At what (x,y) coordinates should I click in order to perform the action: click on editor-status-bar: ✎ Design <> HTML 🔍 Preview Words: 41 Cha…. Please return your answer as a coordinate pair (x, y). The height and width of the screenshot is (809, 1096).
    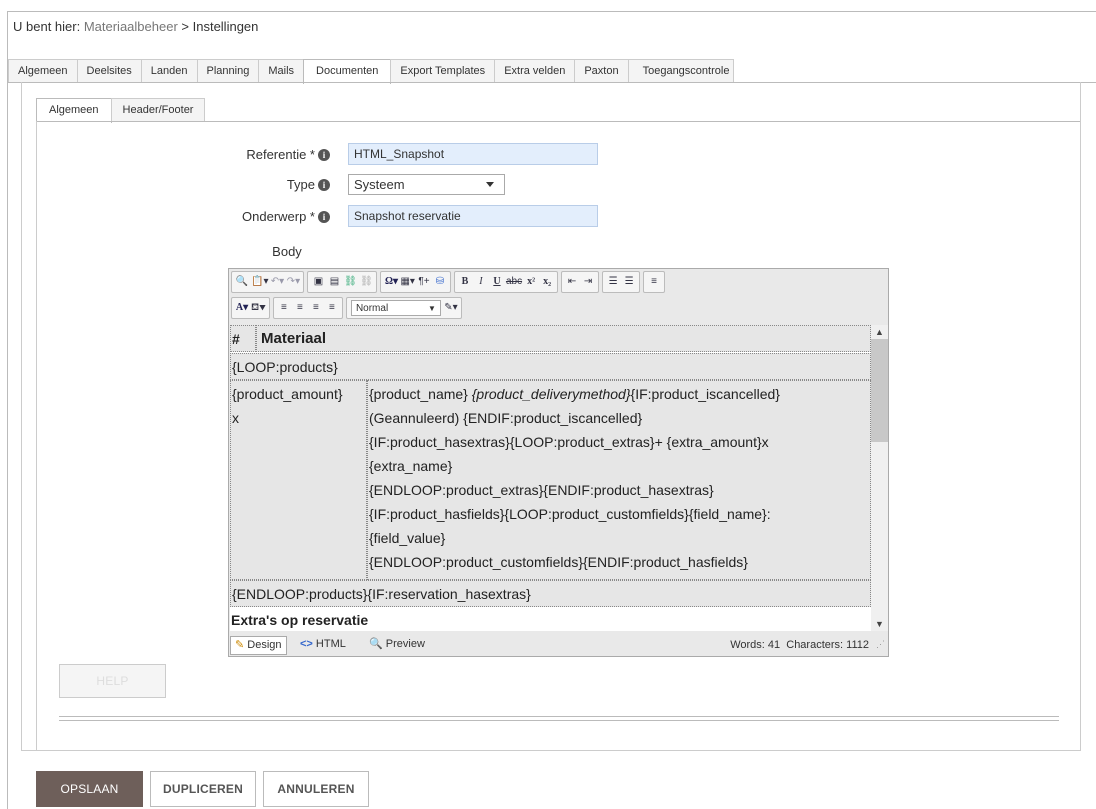
    Looking at the image, I should click on (558, 645).